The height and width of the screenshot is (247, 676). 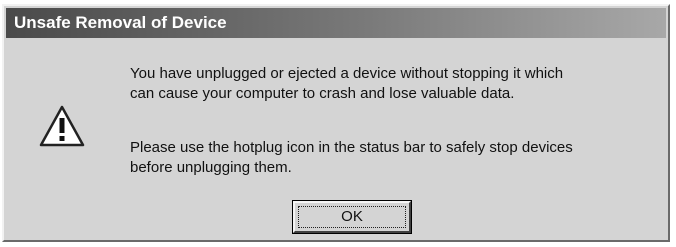 I want to click on warning-icon, so click(x=62, y=126).